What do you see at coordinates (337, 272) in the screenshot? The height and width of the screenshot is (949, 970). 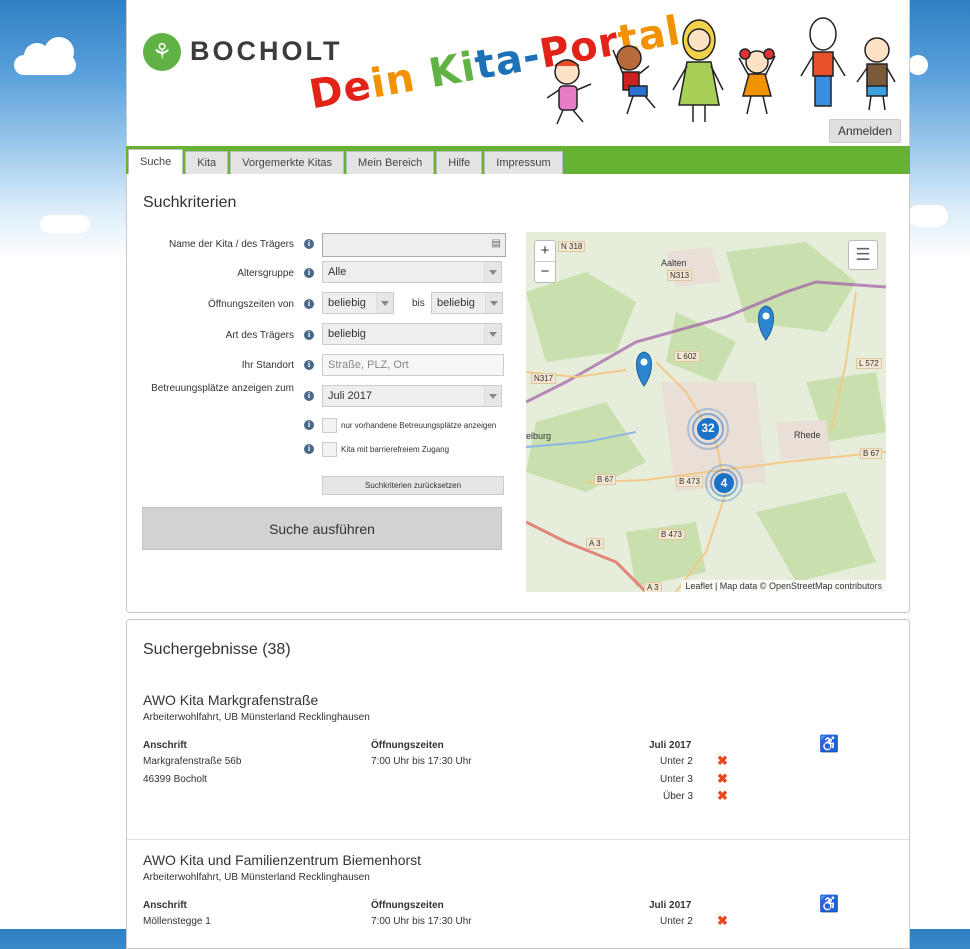 I see `age-select-value: Alle` at bounding box center [337, 272].